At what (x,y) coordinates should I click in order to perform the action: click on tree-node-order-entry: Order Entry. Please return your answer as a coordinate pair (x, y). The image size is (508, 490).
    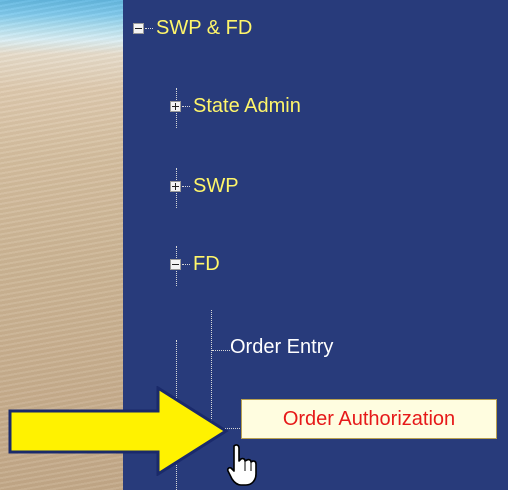
    Looking at the image, I should click on (281, 347).